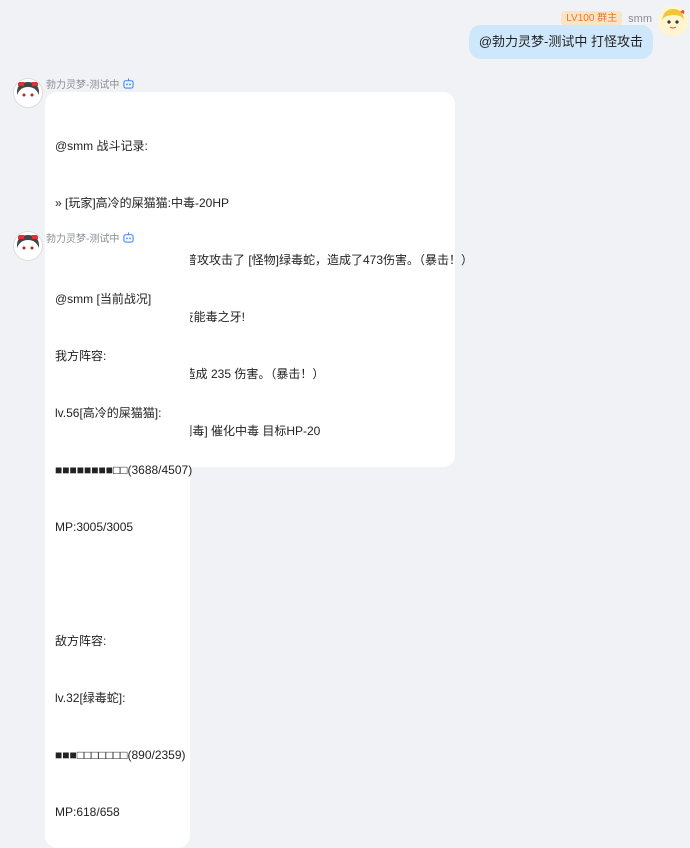 This screenshot has width=690, height=848. What do you see at coordinates (124, 470) in the screenshot?
I see `message-line: ■■■■■■■■□□(3688/4507)` at bounding box center [124, 470].